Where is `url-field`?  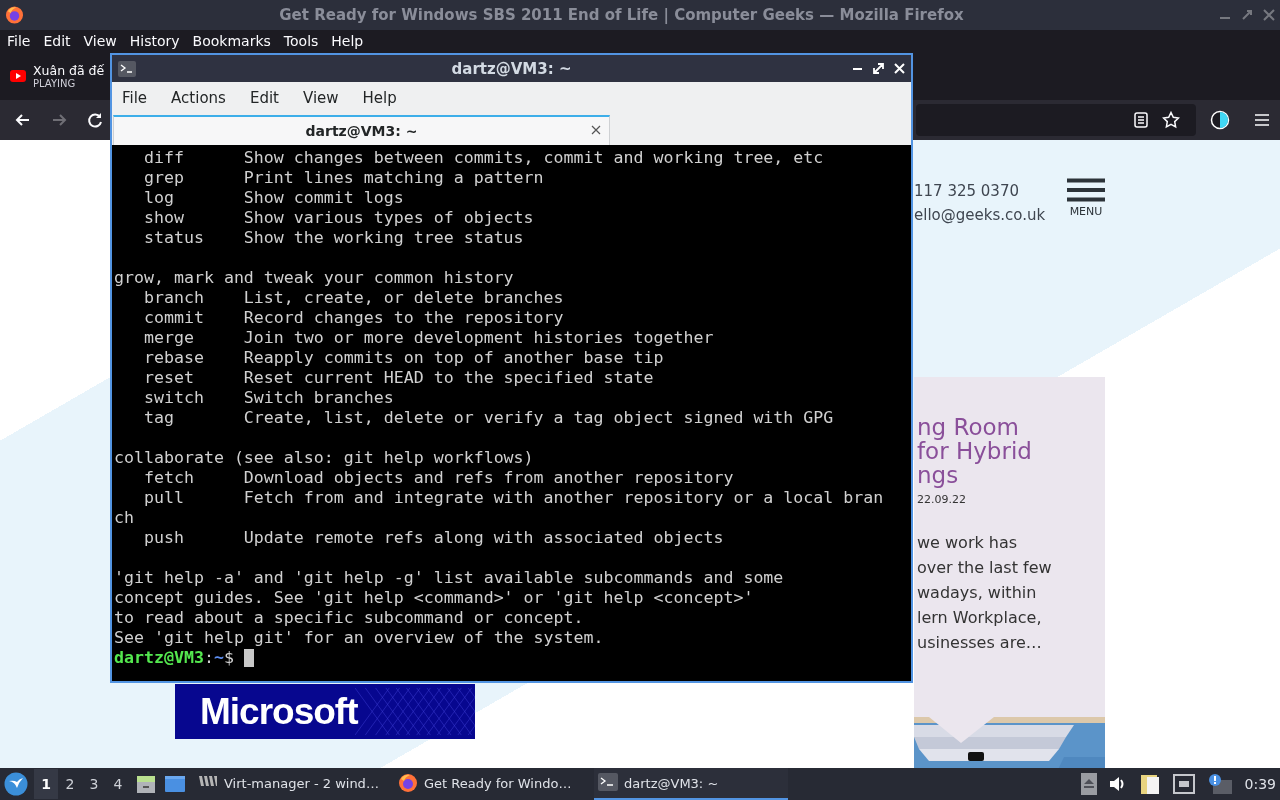 url-field is located at coordinates (1056, 120).